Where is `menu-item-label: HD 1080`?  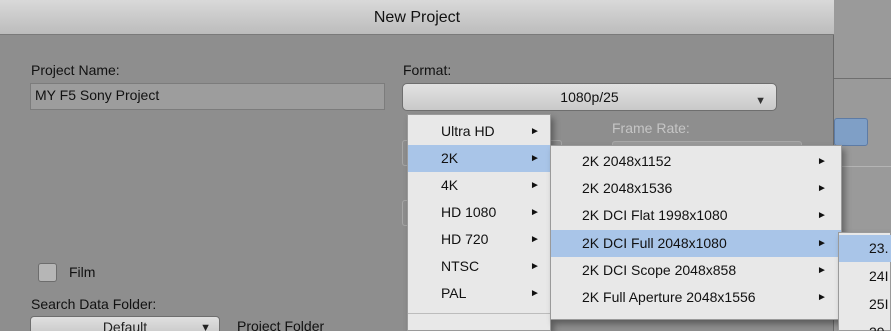 menu-item-label: HD 1080 is located at coordinates (469, 212).